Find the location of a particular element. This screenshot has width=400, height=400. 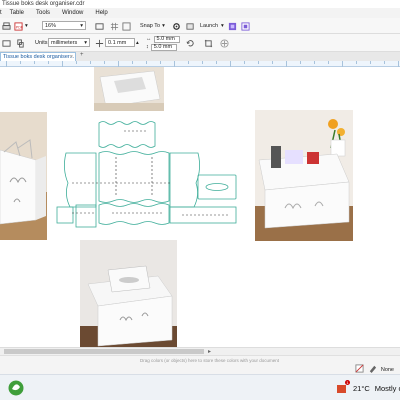

nudge-spinner-icon: ▴ is located at coordinates (137, 43).